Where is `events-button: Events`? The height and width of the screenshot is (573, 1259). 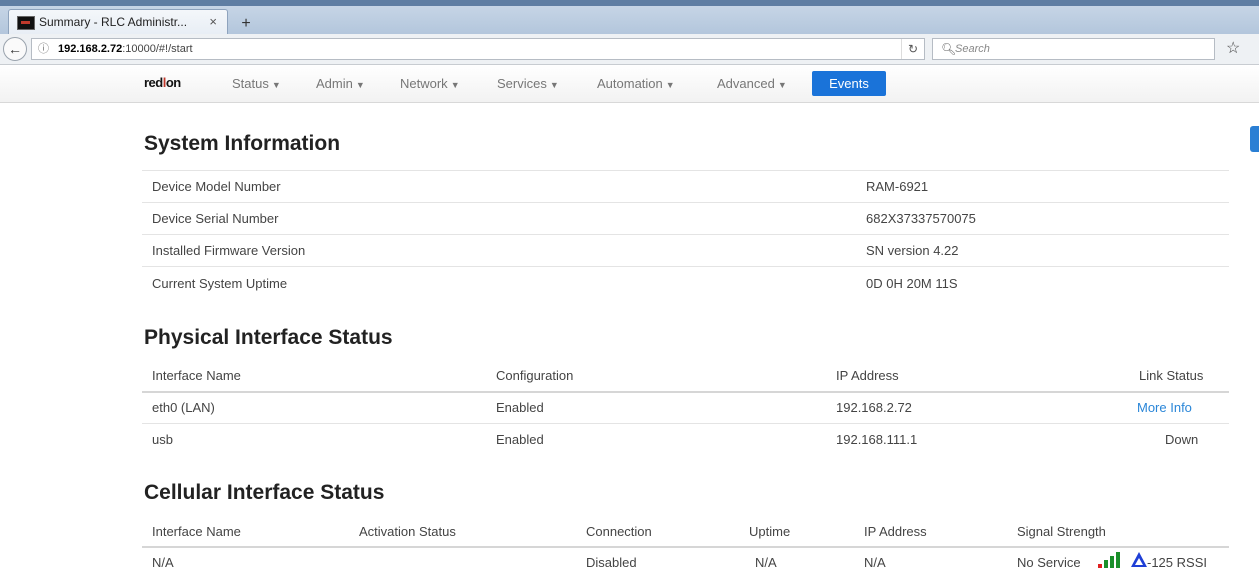
events-button: Events is located at coordinates (849, 83).